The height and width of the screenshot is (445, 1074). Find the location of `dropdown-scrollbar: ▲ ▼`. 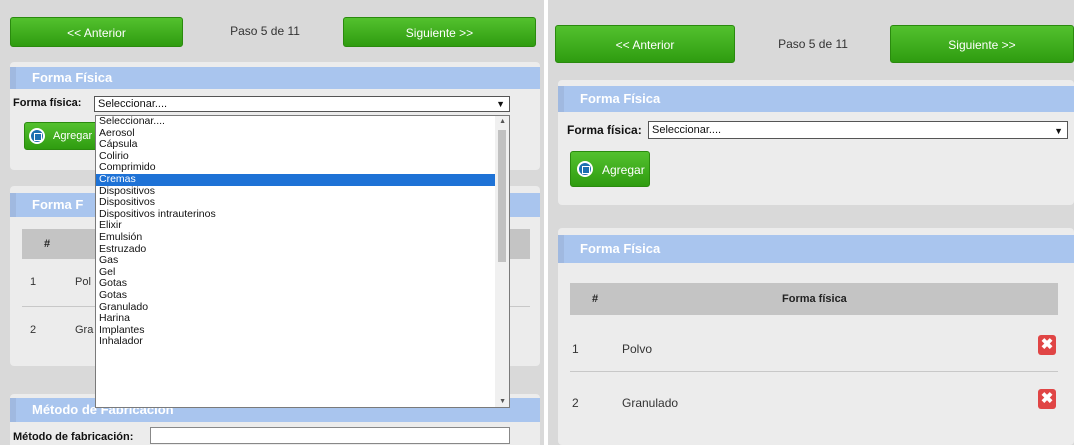

dropdown-scrollbar: ▲ ▼ is located at coordinates (502, 261).